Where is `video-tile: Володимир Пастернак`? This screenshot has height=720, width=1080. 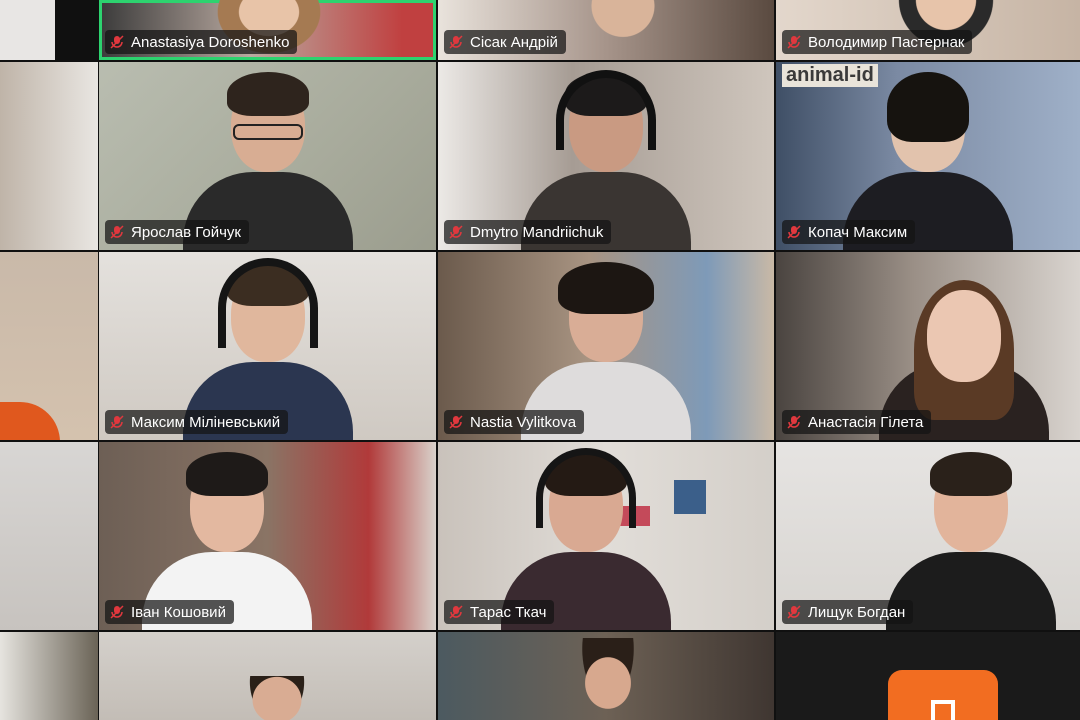
video-tile: Володимир Пастернак is located at coordinates (928, 30).